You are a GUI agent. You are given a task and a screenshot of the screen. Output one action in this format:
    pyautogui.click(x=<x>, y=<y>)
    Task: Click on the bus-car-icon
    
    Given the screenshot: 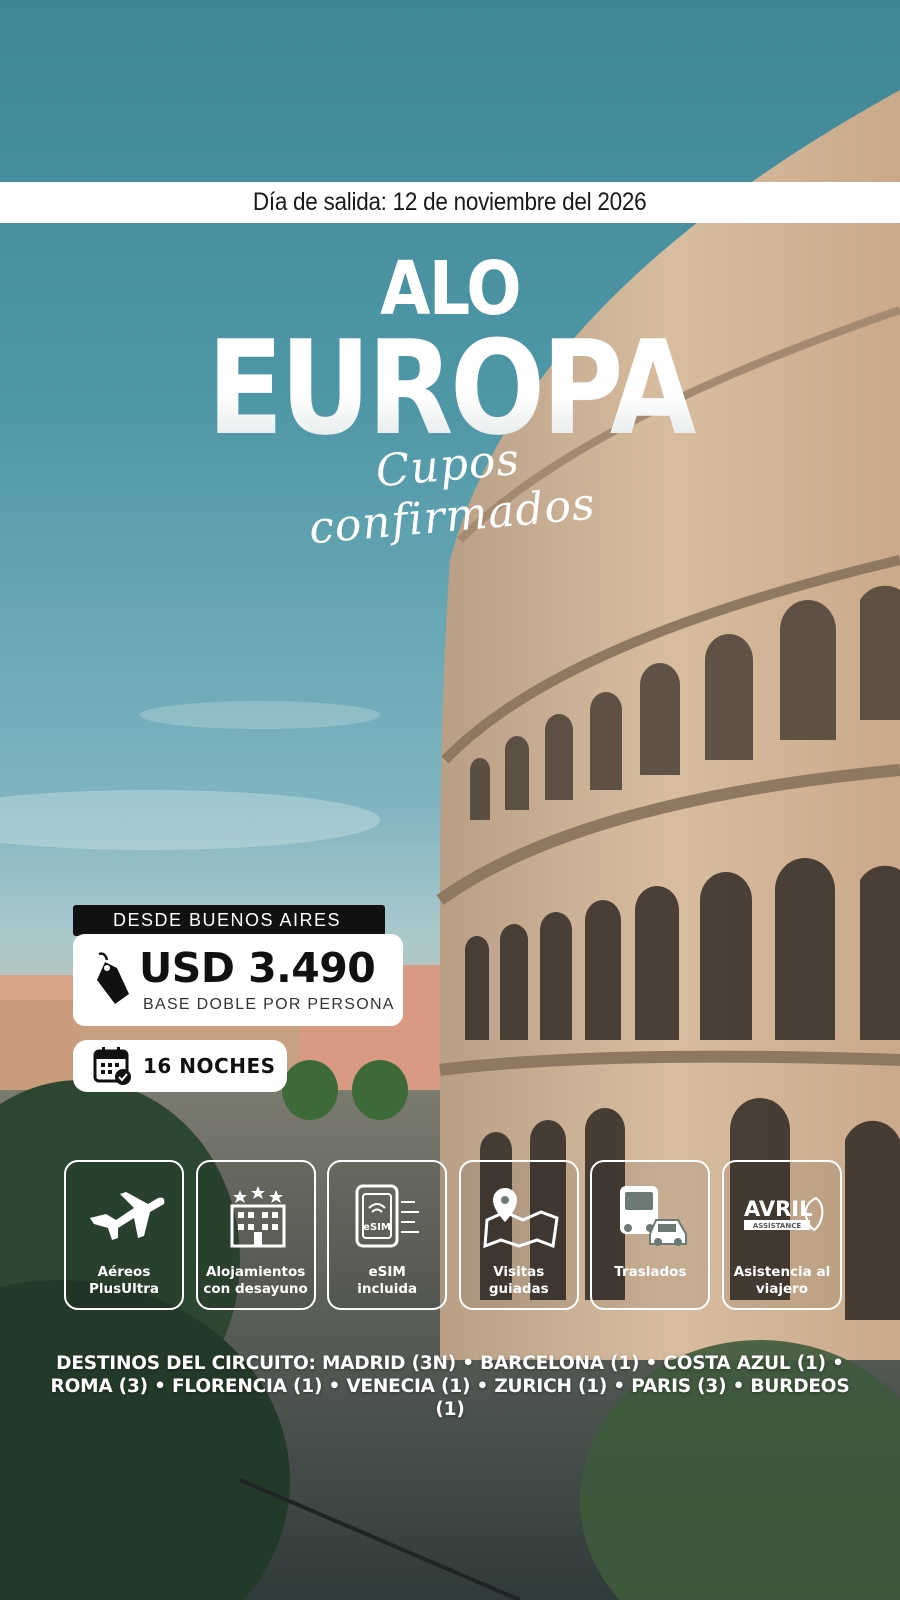 What is the action you would take?
    pyautogui.click(x=654, y=1216)
    